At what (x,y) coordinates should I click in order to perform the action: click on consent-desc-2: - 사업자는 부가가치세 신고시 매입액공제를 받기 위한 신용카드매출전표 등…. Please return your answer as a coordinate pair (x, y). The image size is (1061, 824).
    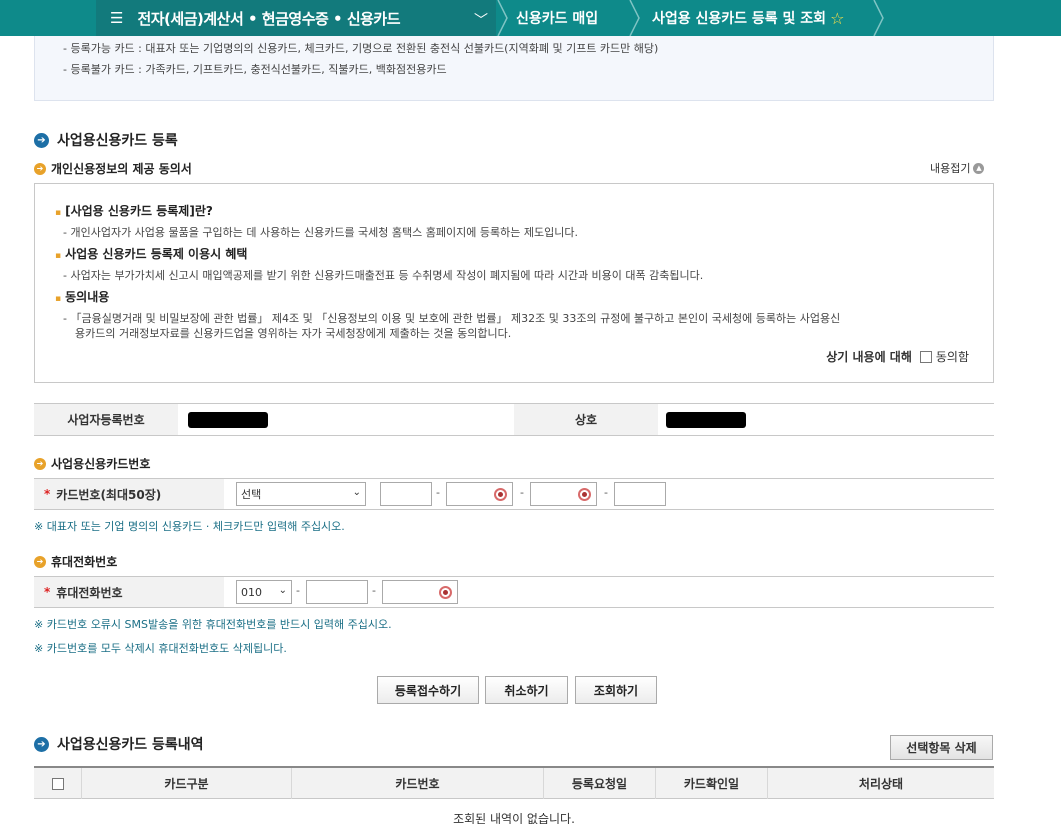
    Looking at the image, I should click on (383, 275).